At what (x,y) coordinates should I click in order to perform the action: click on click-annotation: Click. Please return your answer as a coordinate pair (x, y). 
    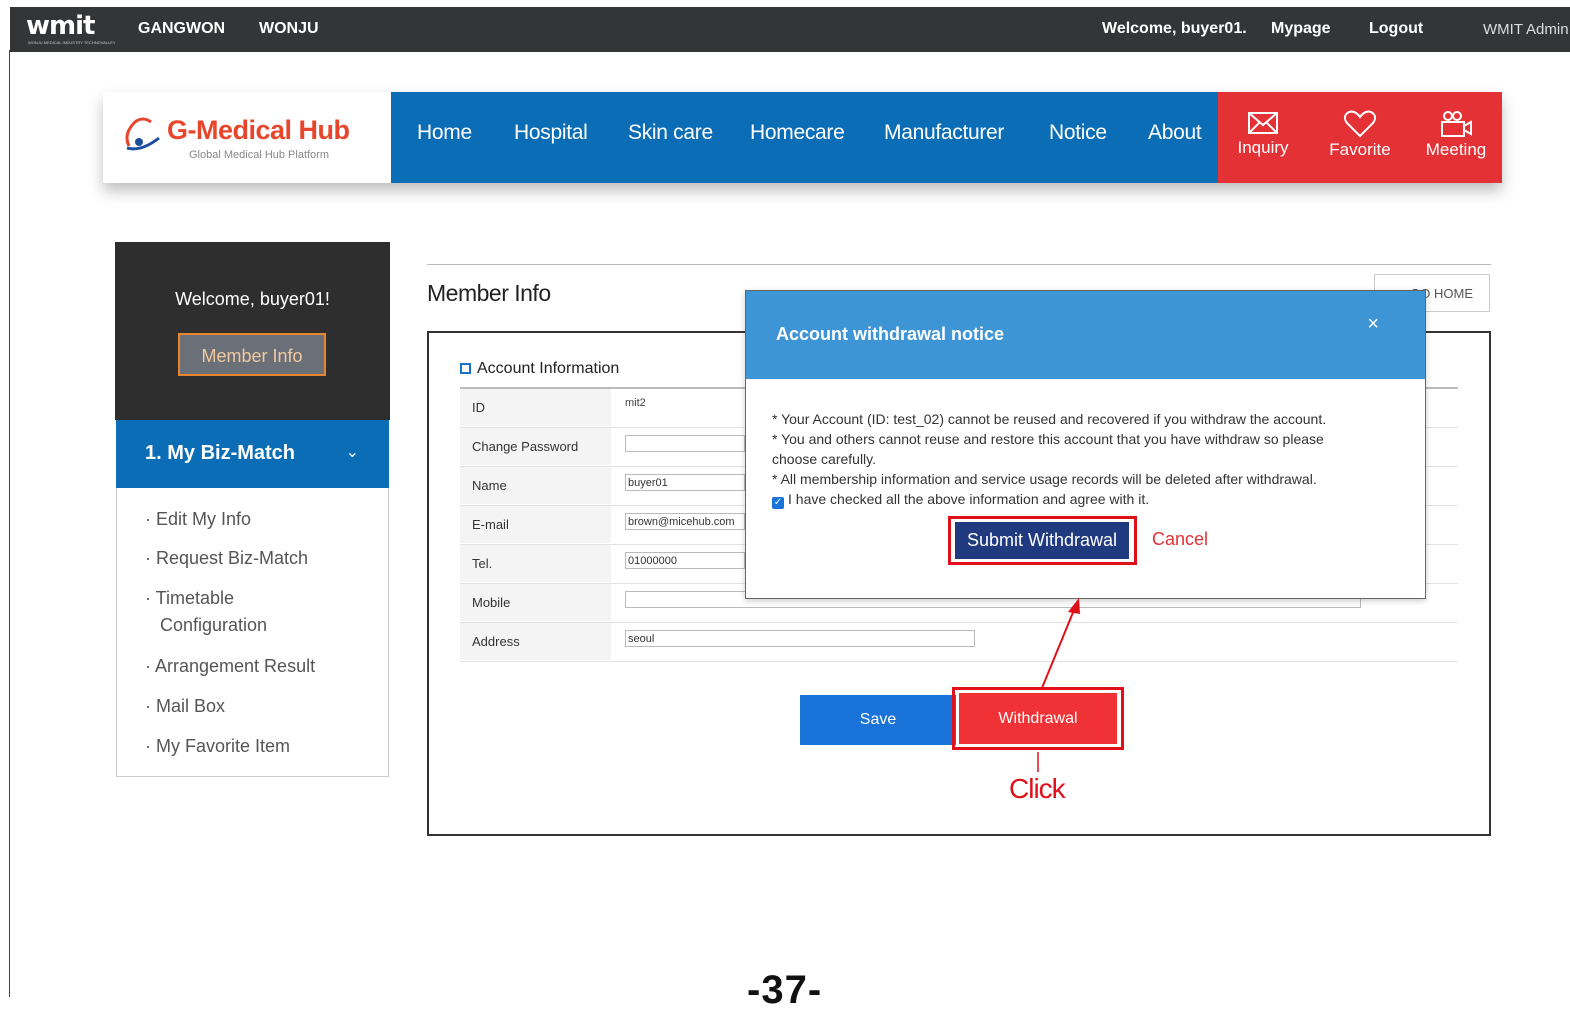
    Looking at the image, I should click on (1037, 788).